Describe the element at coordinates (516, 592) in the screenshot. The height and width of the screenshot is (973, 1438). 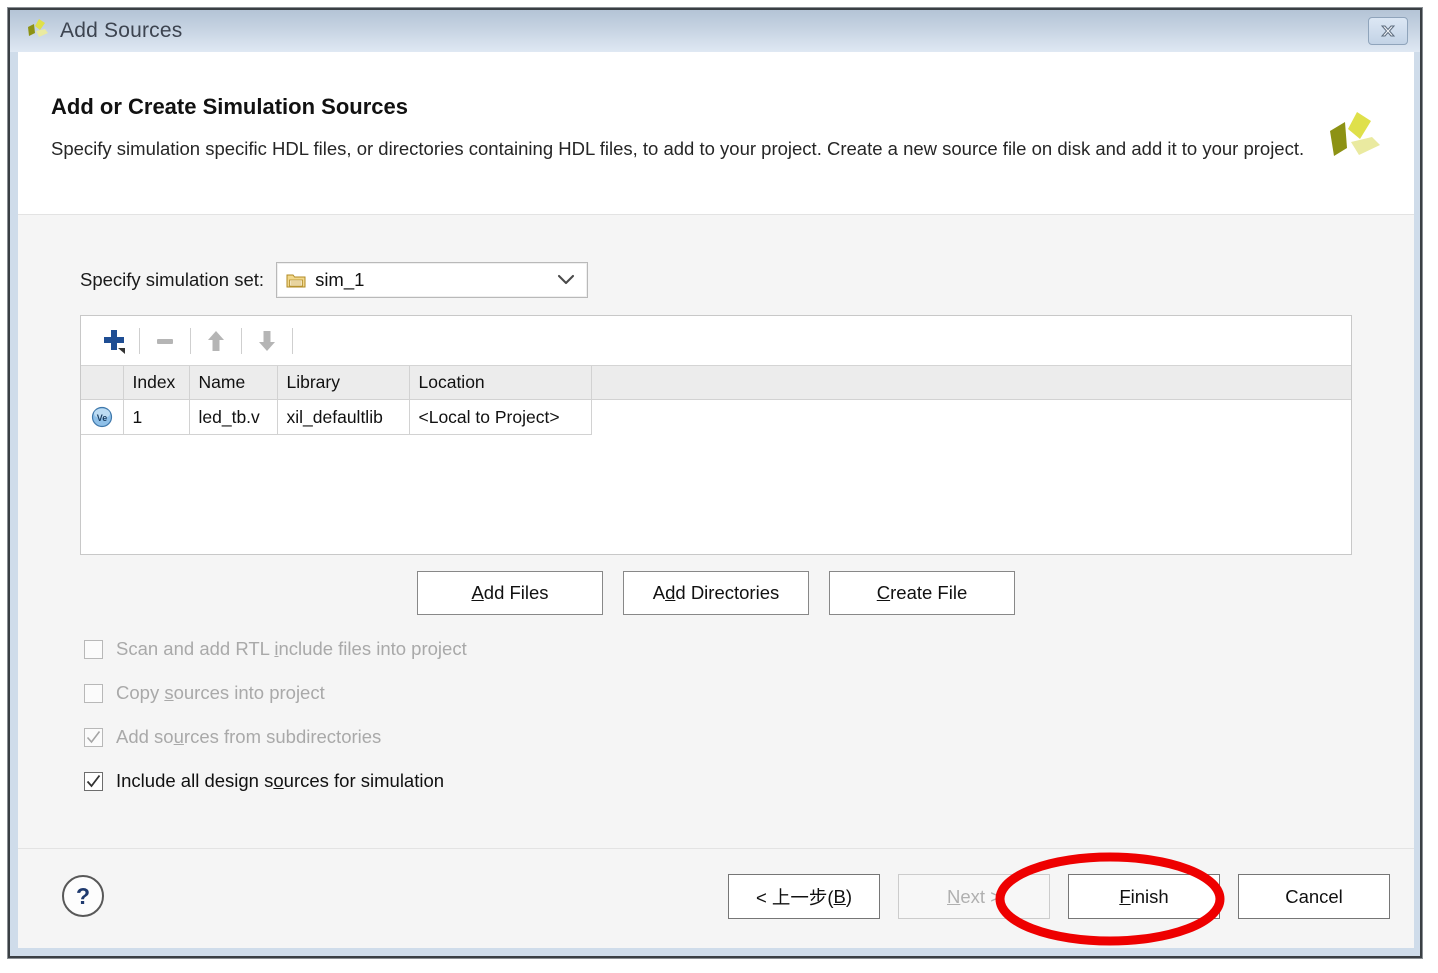
I see `add-files-post: dd Files` at that location.